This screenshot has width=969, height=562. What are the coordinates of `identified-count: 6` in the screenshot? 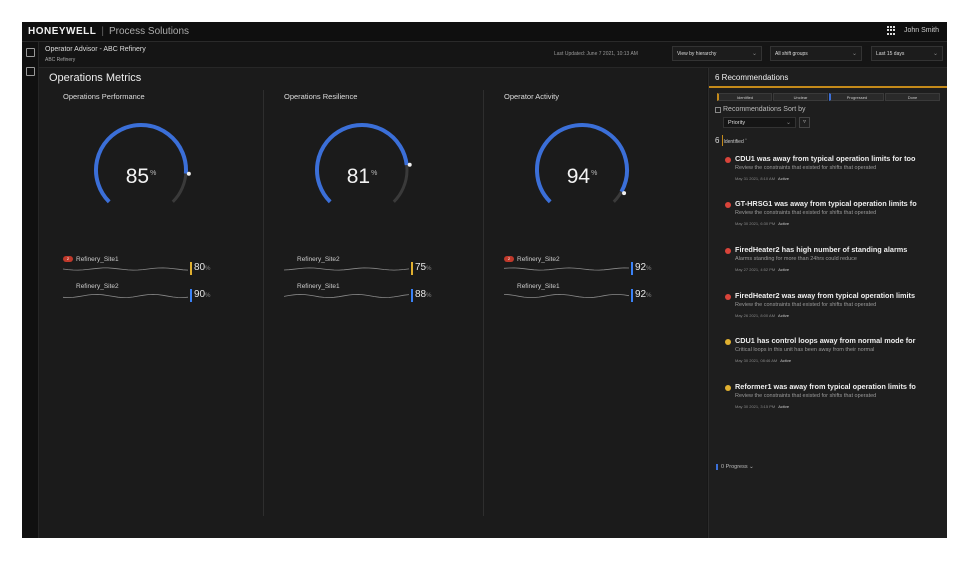 It's located at (717, 140).